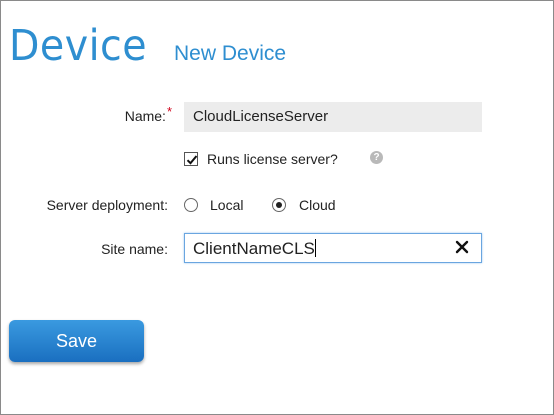 The image size is (554, 415). Describe the element at coordinates (145, 116) in the screenshot. I see `name-label-text: Name:` at that location.